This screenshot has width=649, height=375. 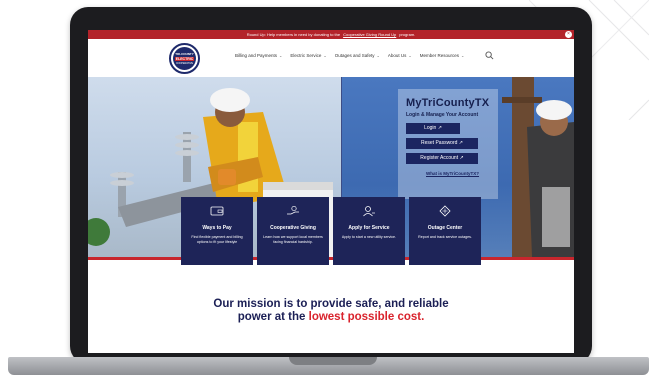 What do you see at coordinates (445, 237) in the screenshot?
I see `card-description: Report and track service outages.` at bounding box center [445, 237].